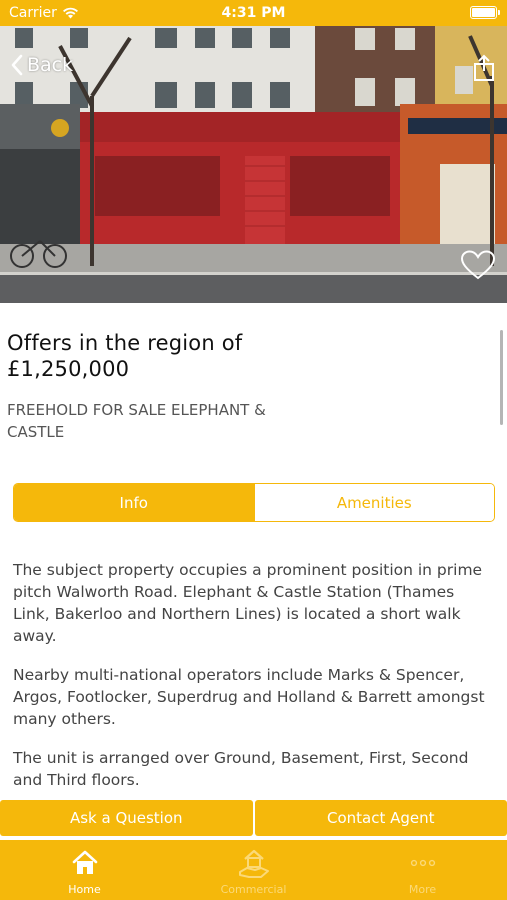 This screenshot has height=900, width=507. I want to click on status-bar: Carrier 4:31 PM, so click(253, 13).